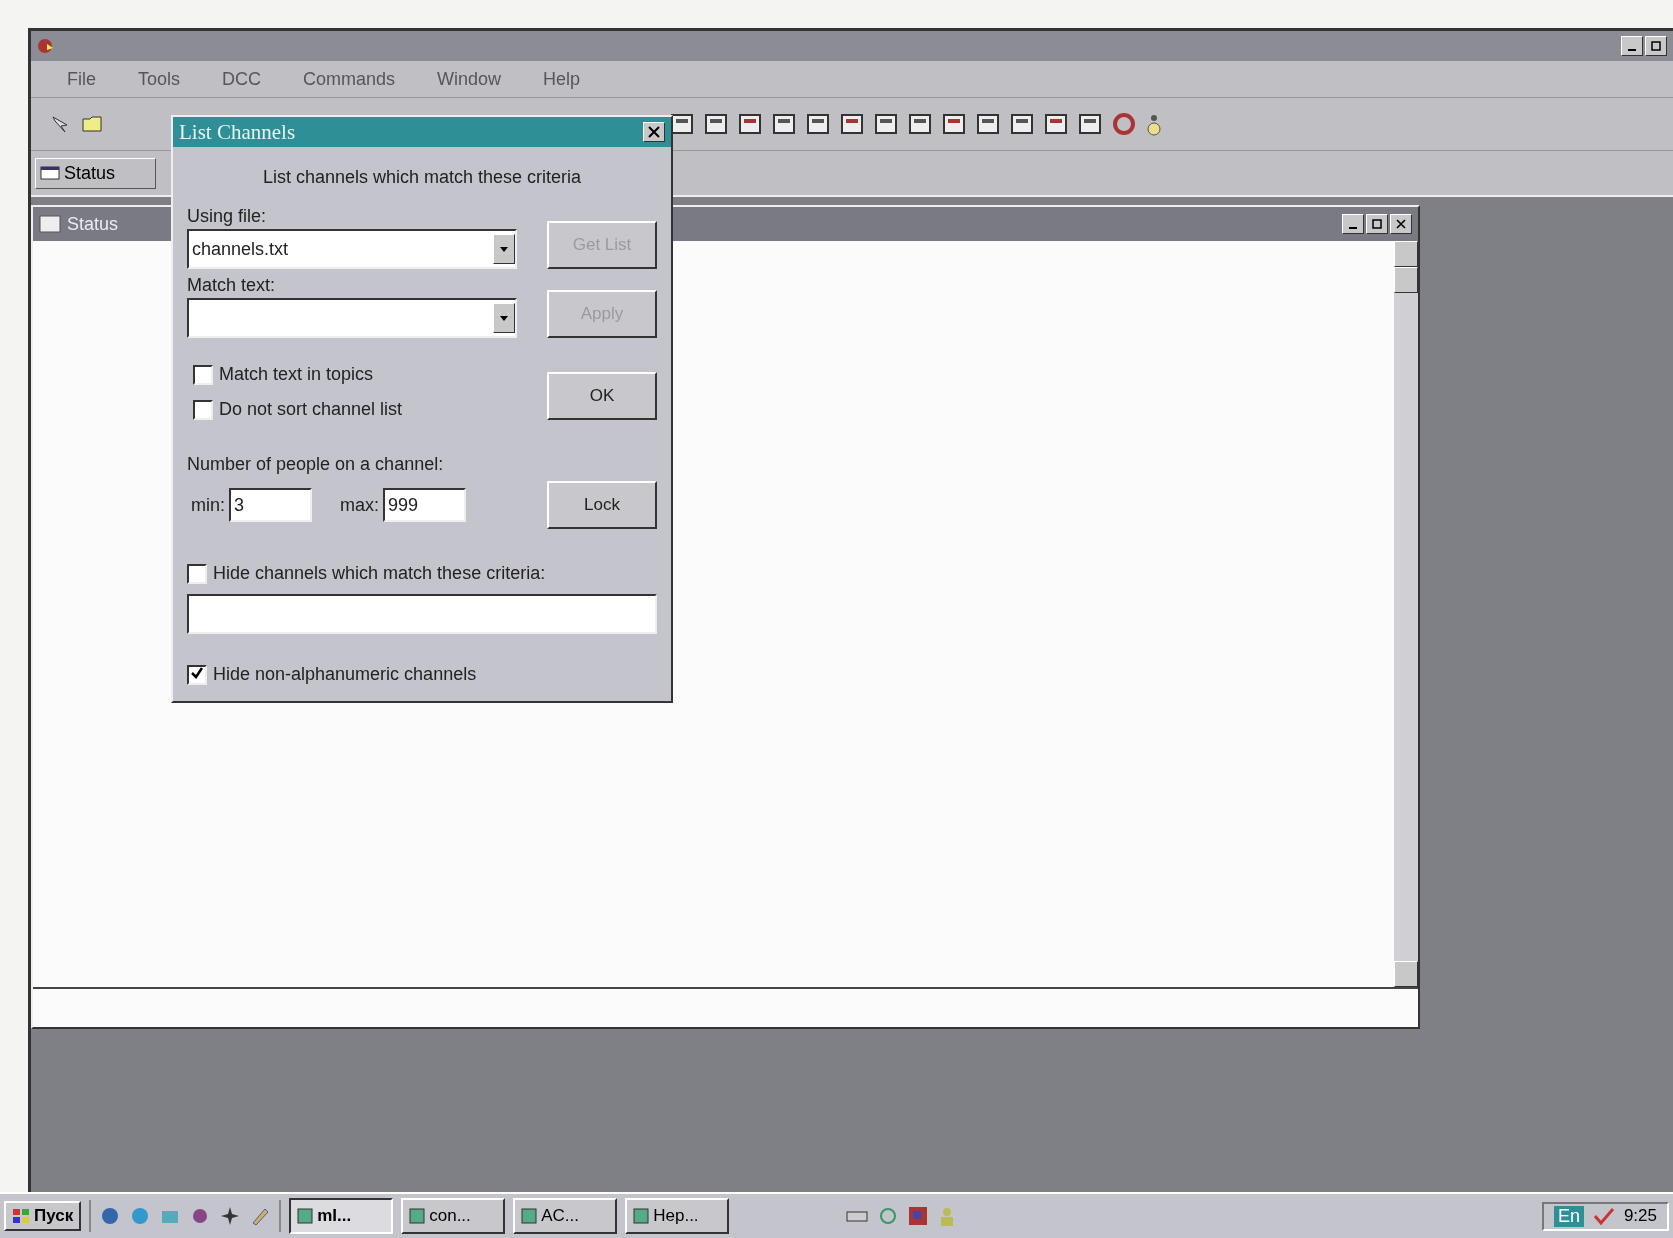  Describe the element at coordinates (422, 614) in the screenshot. I see `criteria-field` at that location.